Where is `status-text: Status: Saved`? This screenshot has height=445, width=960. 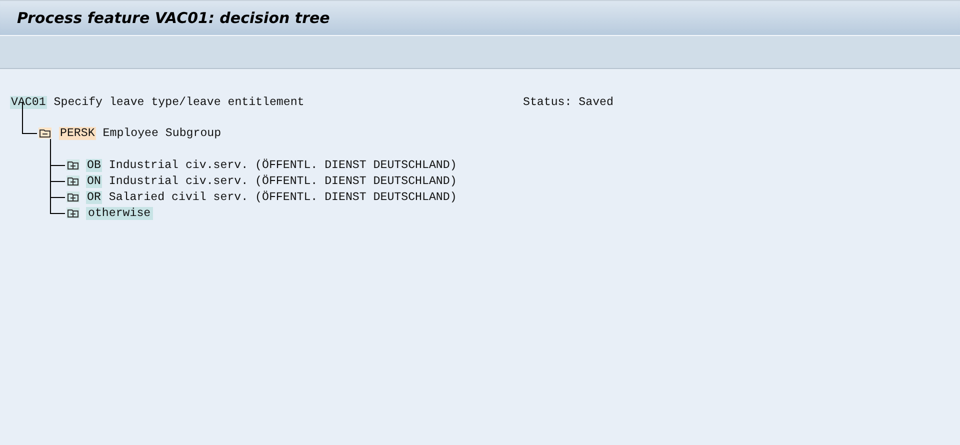
status-text: Status: Saved is located at coordinates (568, 102).